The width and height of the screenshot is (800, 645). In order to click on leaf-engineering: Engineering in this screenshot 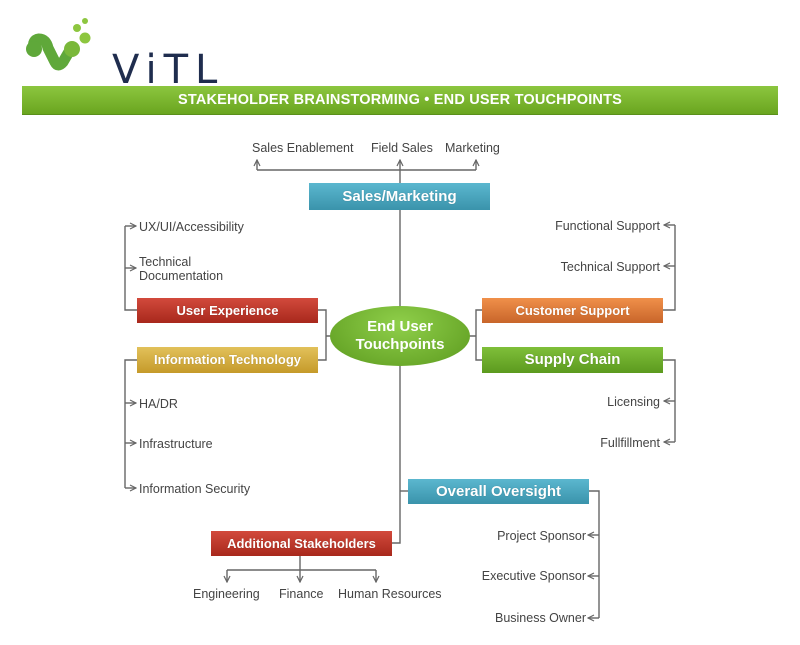, I will do `click(226, 594)`.